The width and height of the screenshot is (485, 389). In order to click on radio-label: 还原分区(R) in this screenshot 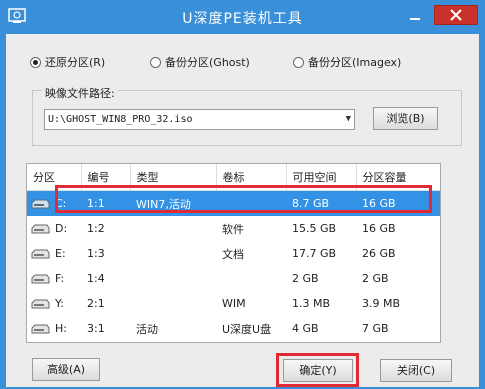, I will do `click(75, 62)`.